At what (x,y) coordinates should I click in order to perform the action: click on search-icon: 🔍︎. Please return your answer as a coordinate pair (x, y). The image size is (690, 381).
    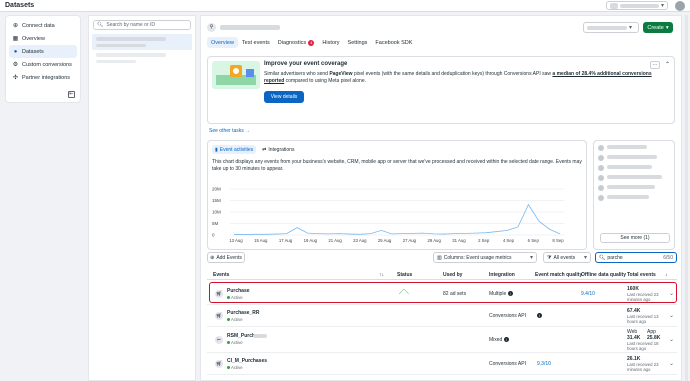
    Looking at the image, I should click on (100, 25).